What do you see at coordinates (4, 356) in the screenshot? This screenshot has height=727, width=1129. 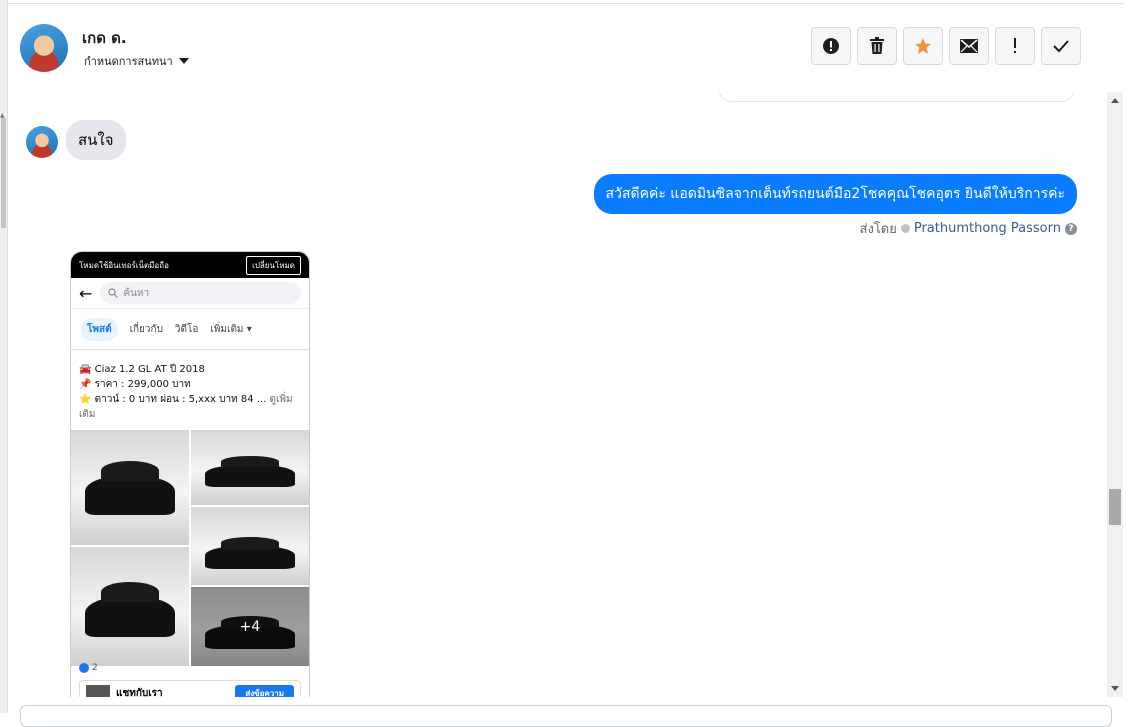 I see `outer-scrollbar: ▲` at bounding box center [4, 356].